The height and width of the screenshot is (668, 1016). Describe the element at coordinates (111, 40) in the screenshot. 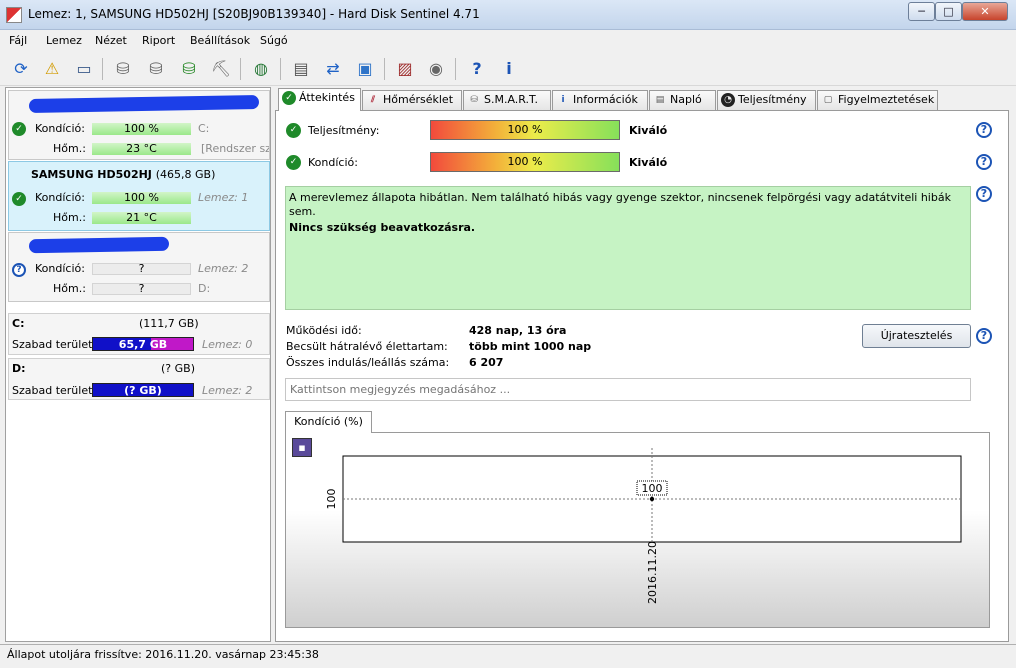

I see `menu-view: Nézet` at that location.